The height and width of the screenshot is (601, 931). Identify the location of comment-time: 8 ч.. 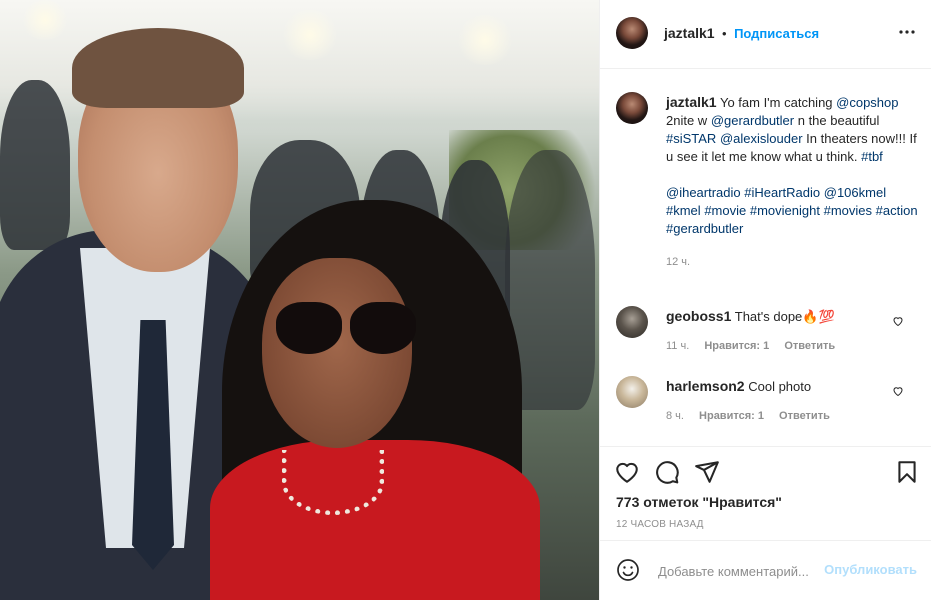
(675, 416).